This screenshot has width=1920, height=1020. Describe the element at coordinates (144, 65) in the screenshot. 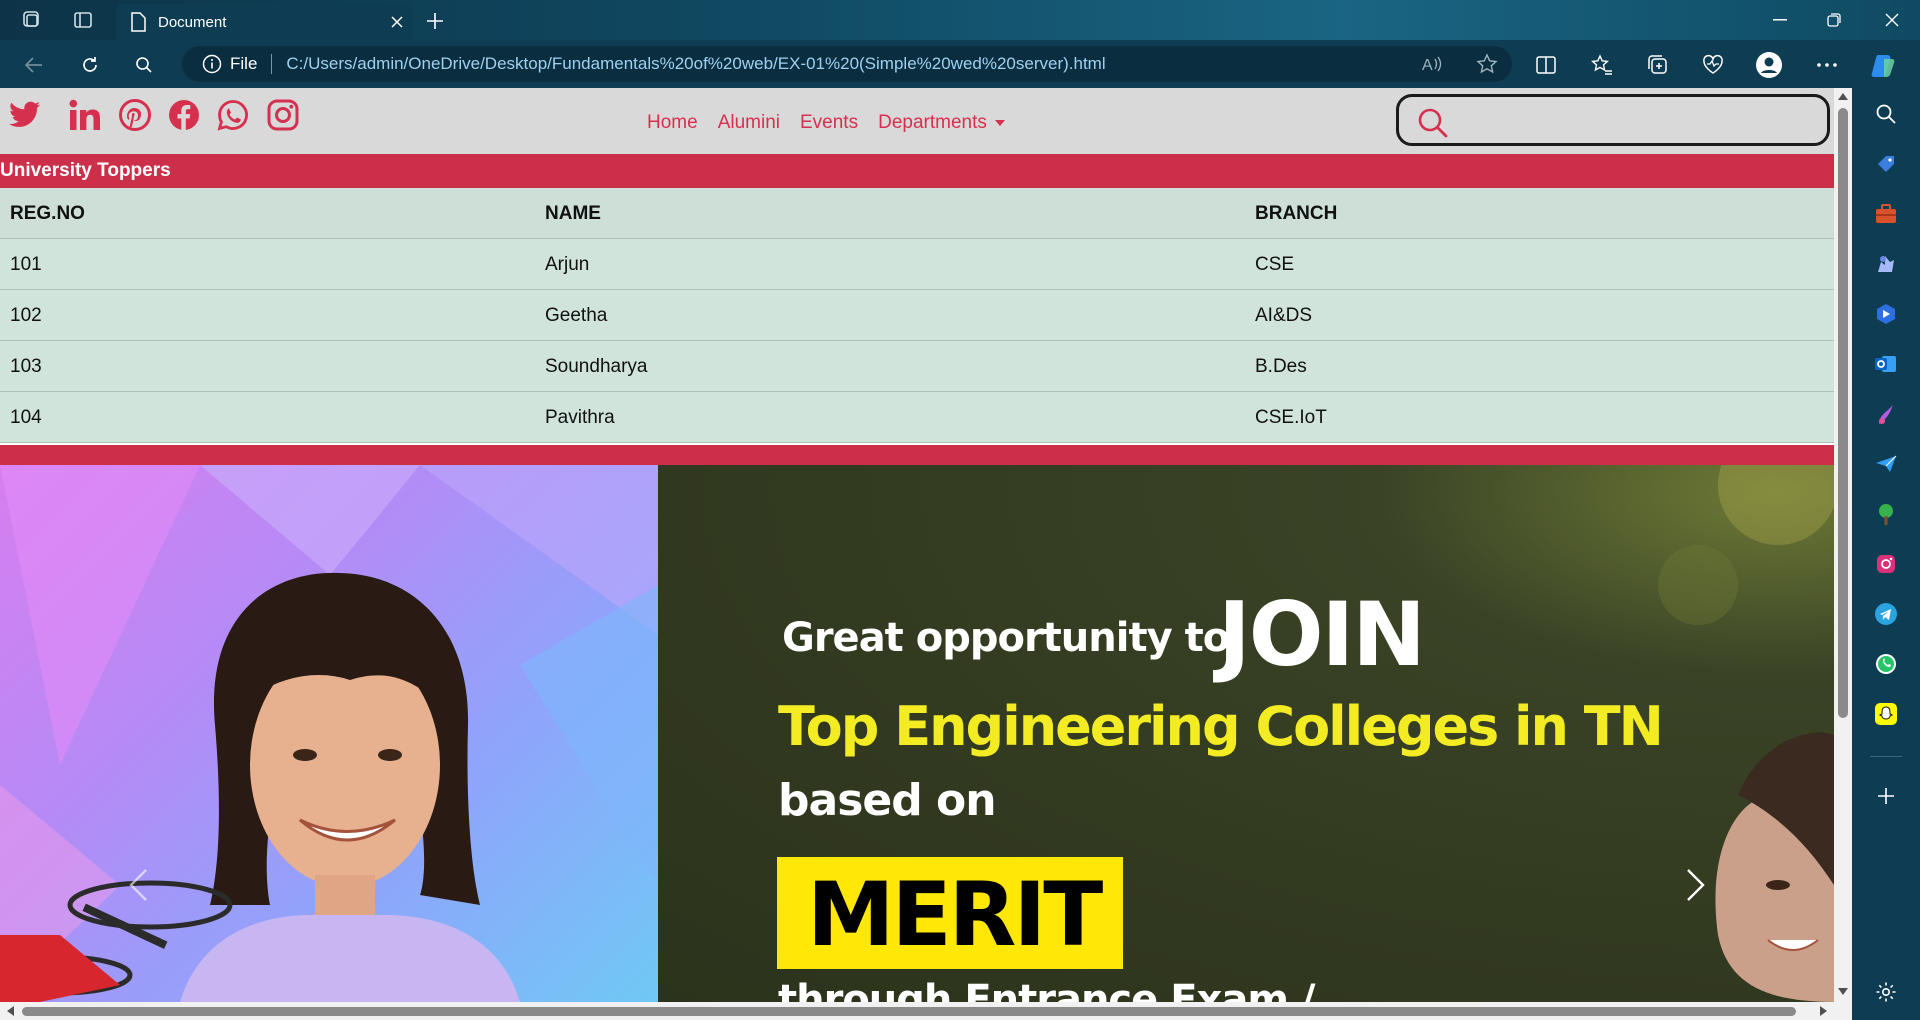

I see `search-page-icon` at that location.